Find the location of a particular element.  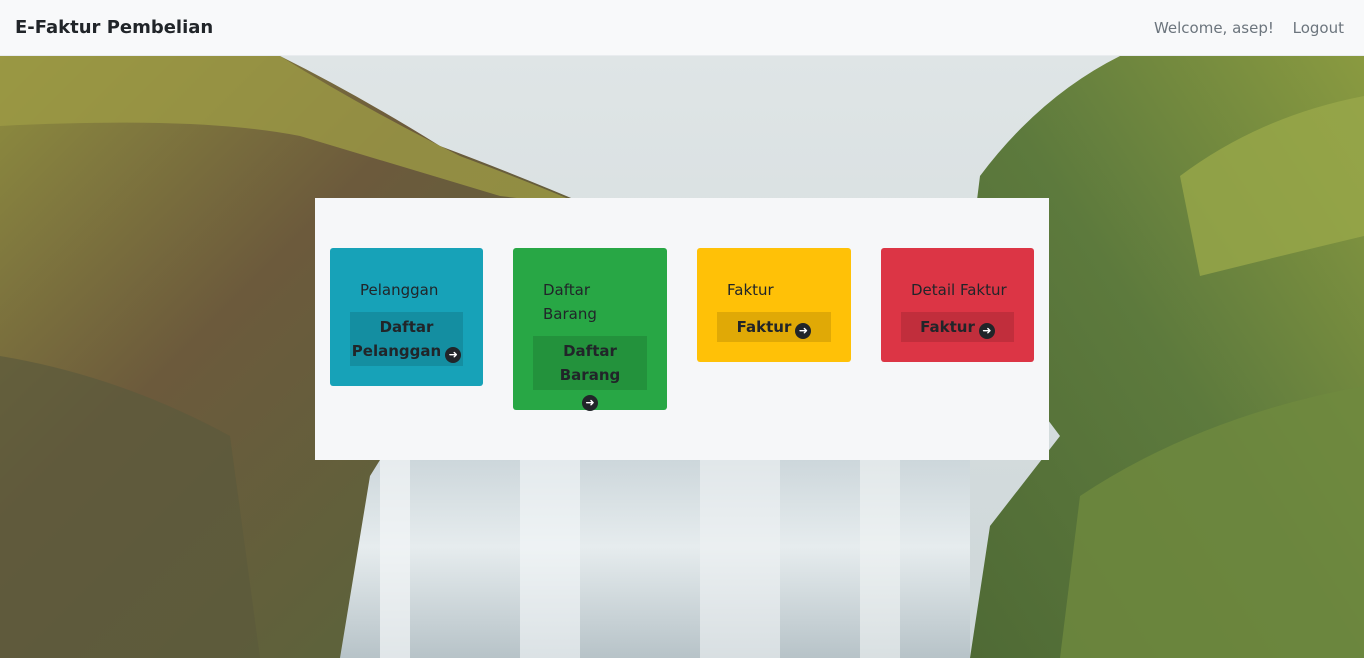

faktur-link: Faktur ➜ is located at coordinates (774, 327).